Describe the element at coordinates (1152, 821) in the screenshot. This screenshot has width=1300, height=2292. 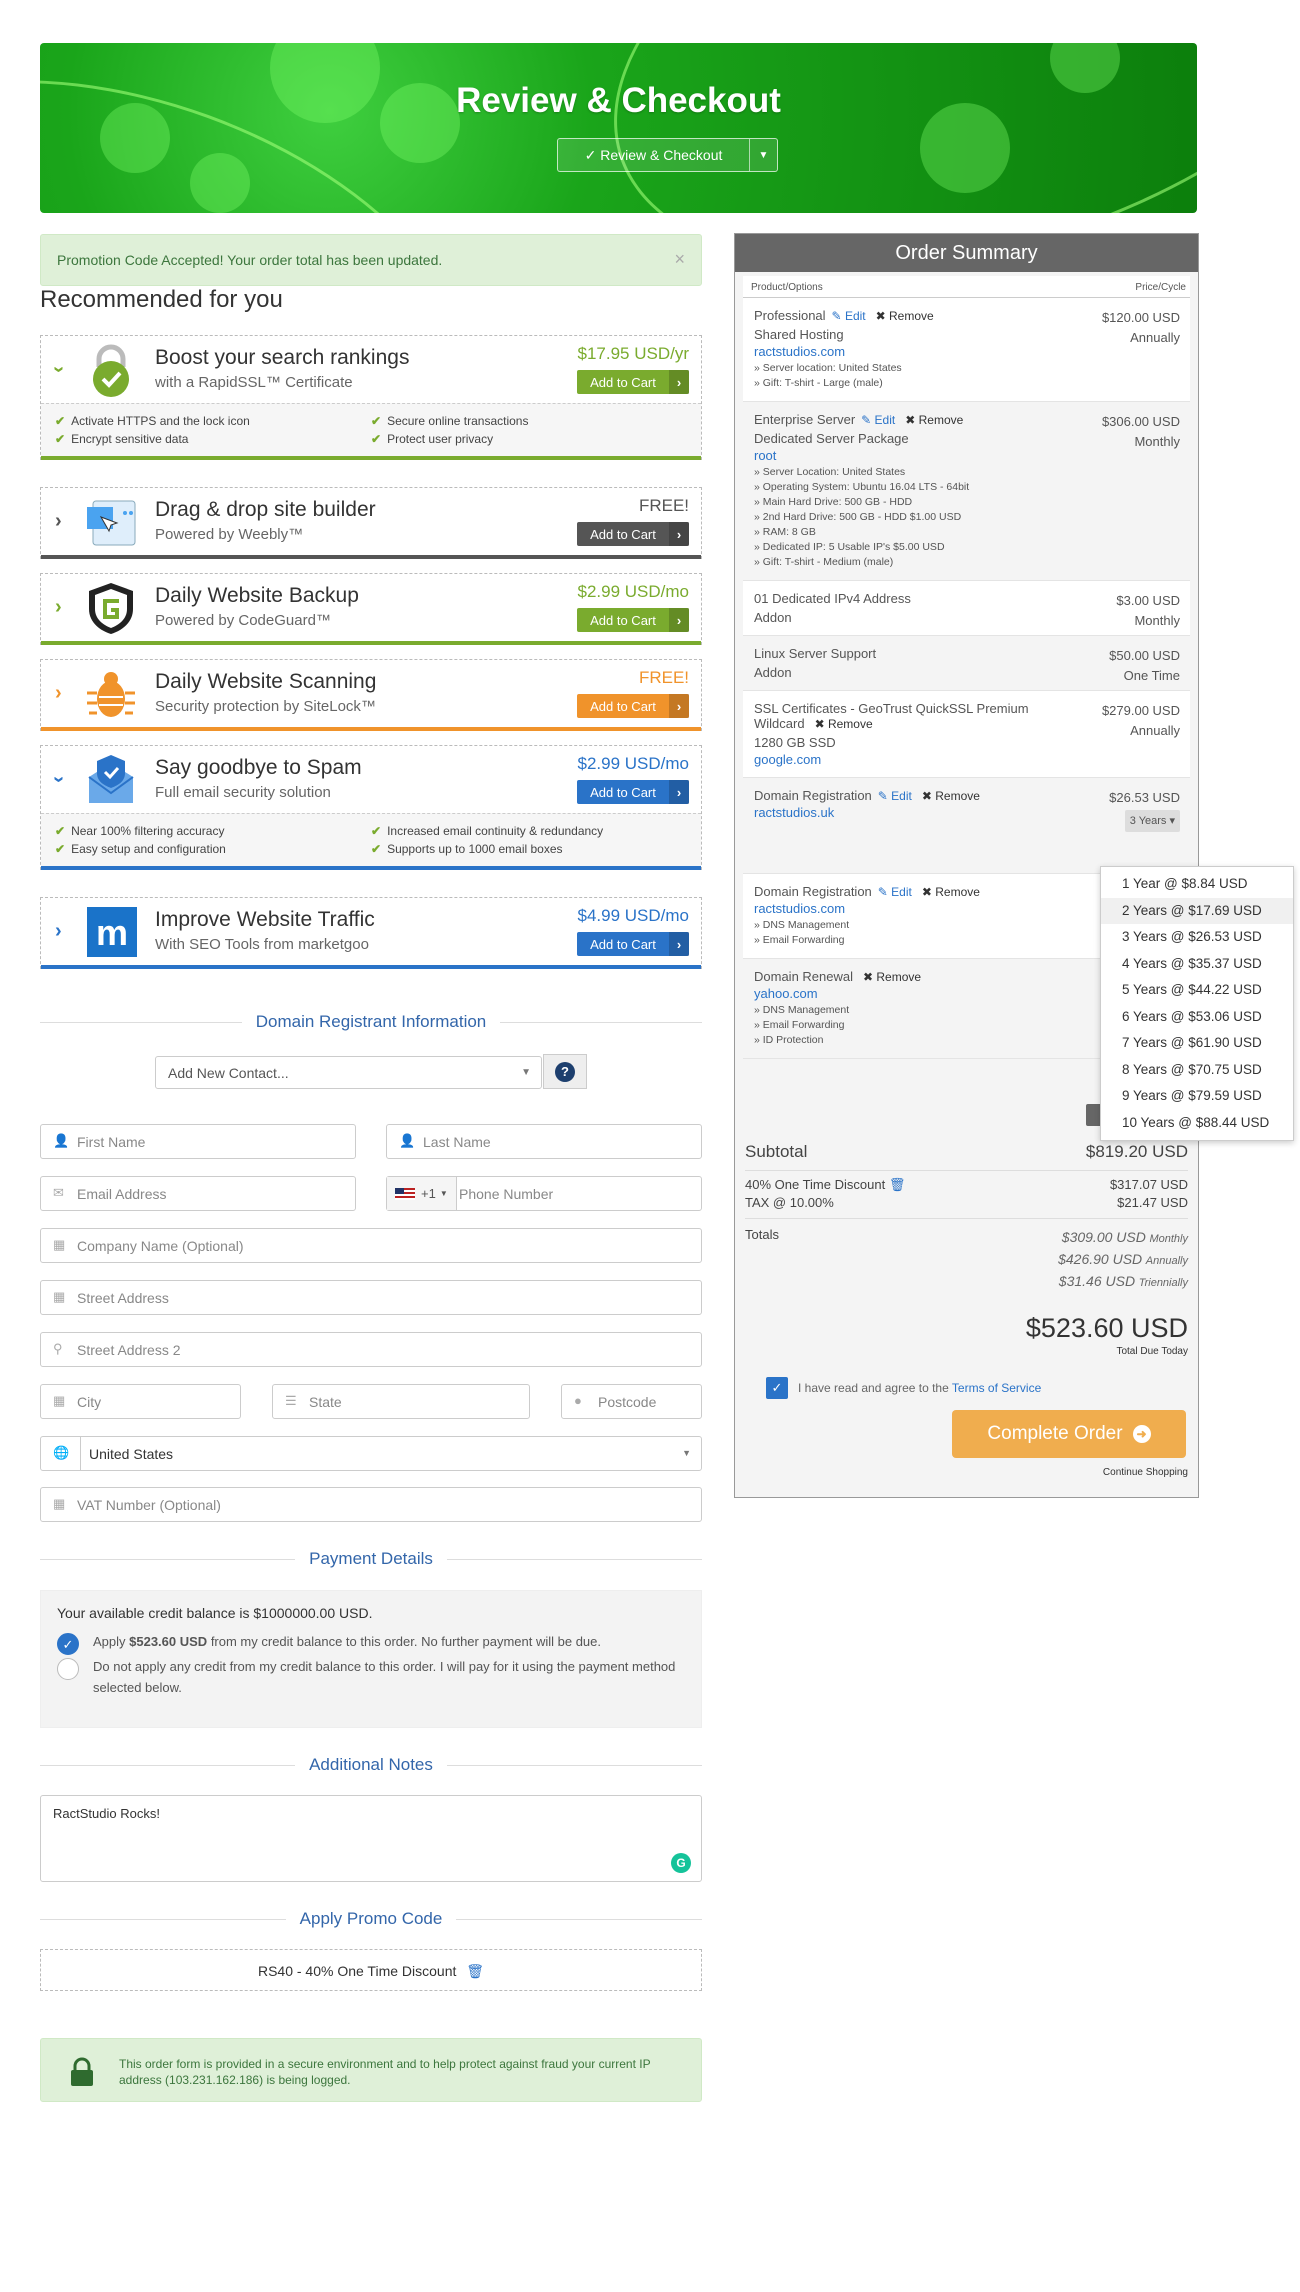
I see `years-select: 3 Years ▾` at that location.